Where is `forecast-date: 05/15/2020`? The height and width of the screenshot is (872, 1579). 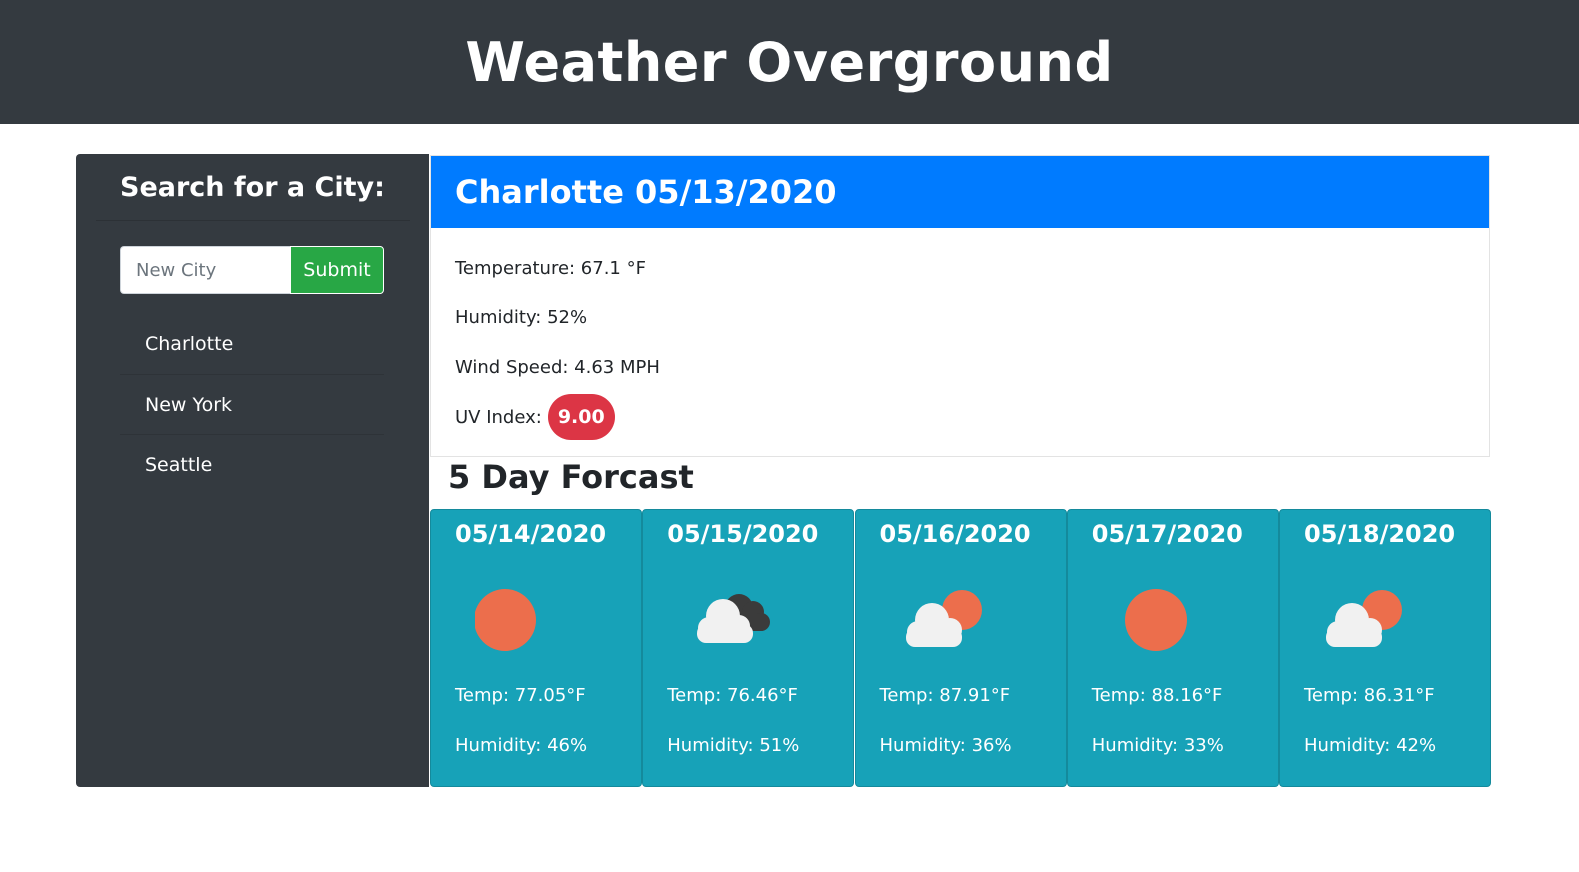 forecast-date: 05/15/2020 is located at coordinates (743, 534).